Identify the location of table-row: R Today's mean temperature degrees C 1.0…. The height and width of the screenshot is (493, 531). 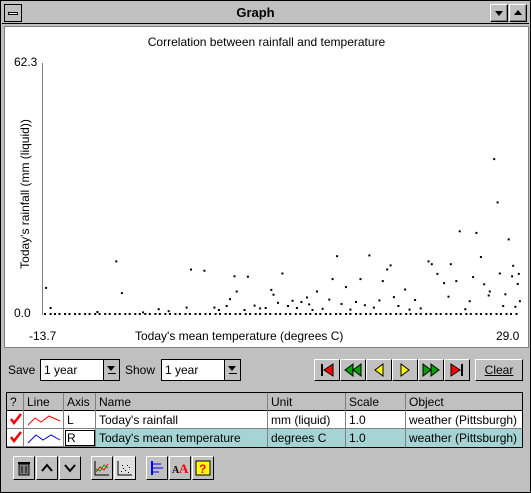
(264, 438).